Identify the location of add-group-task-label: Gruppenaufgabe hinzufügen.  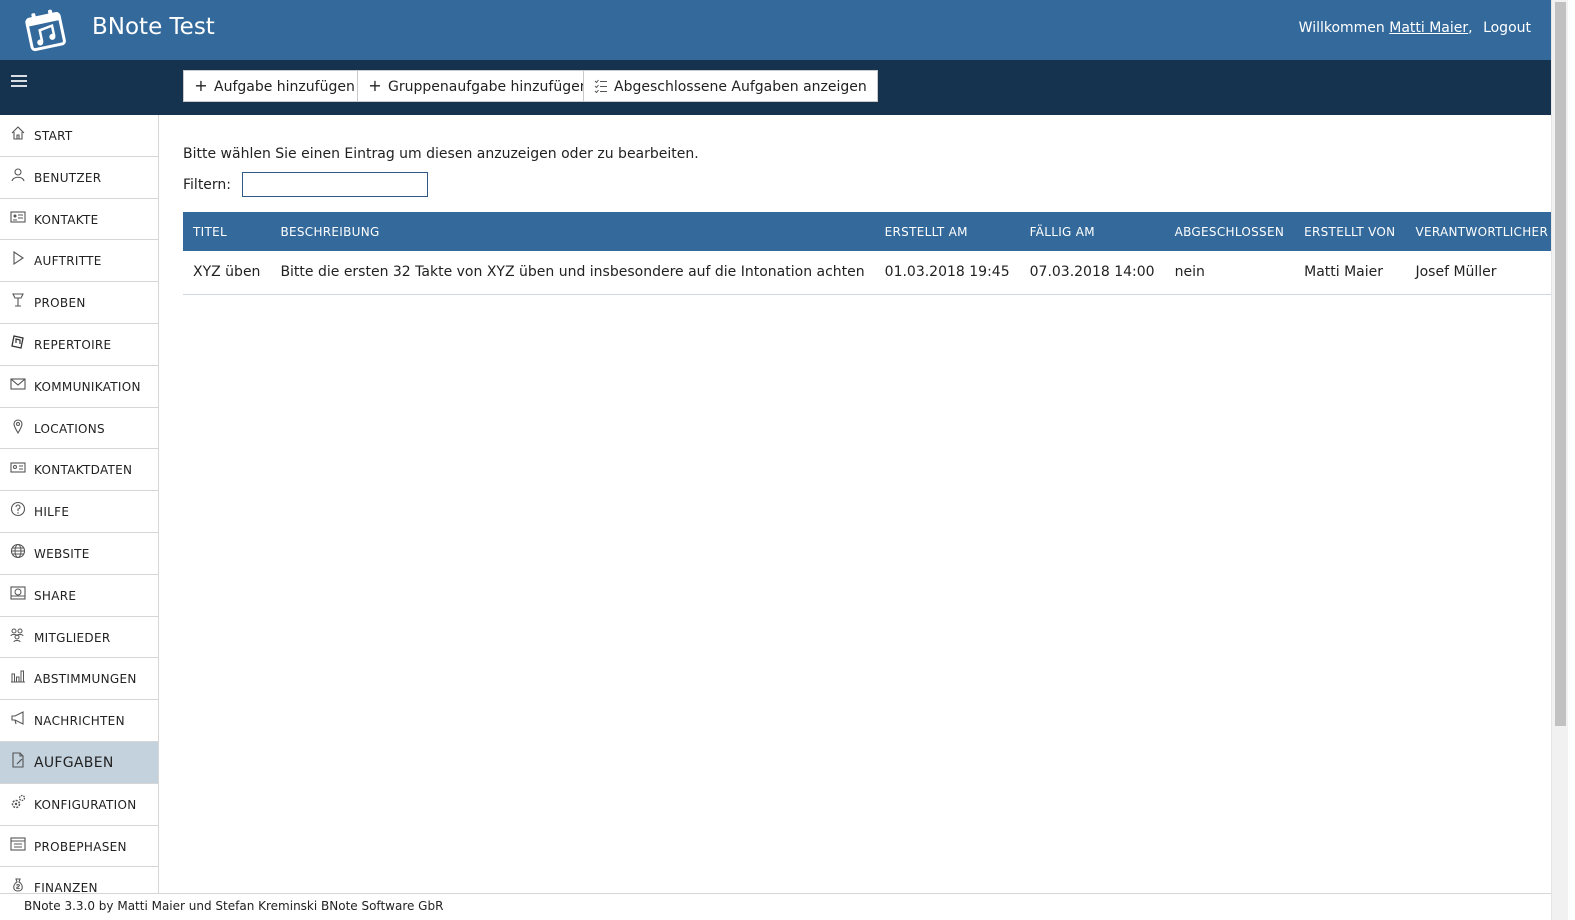
(488, 87).